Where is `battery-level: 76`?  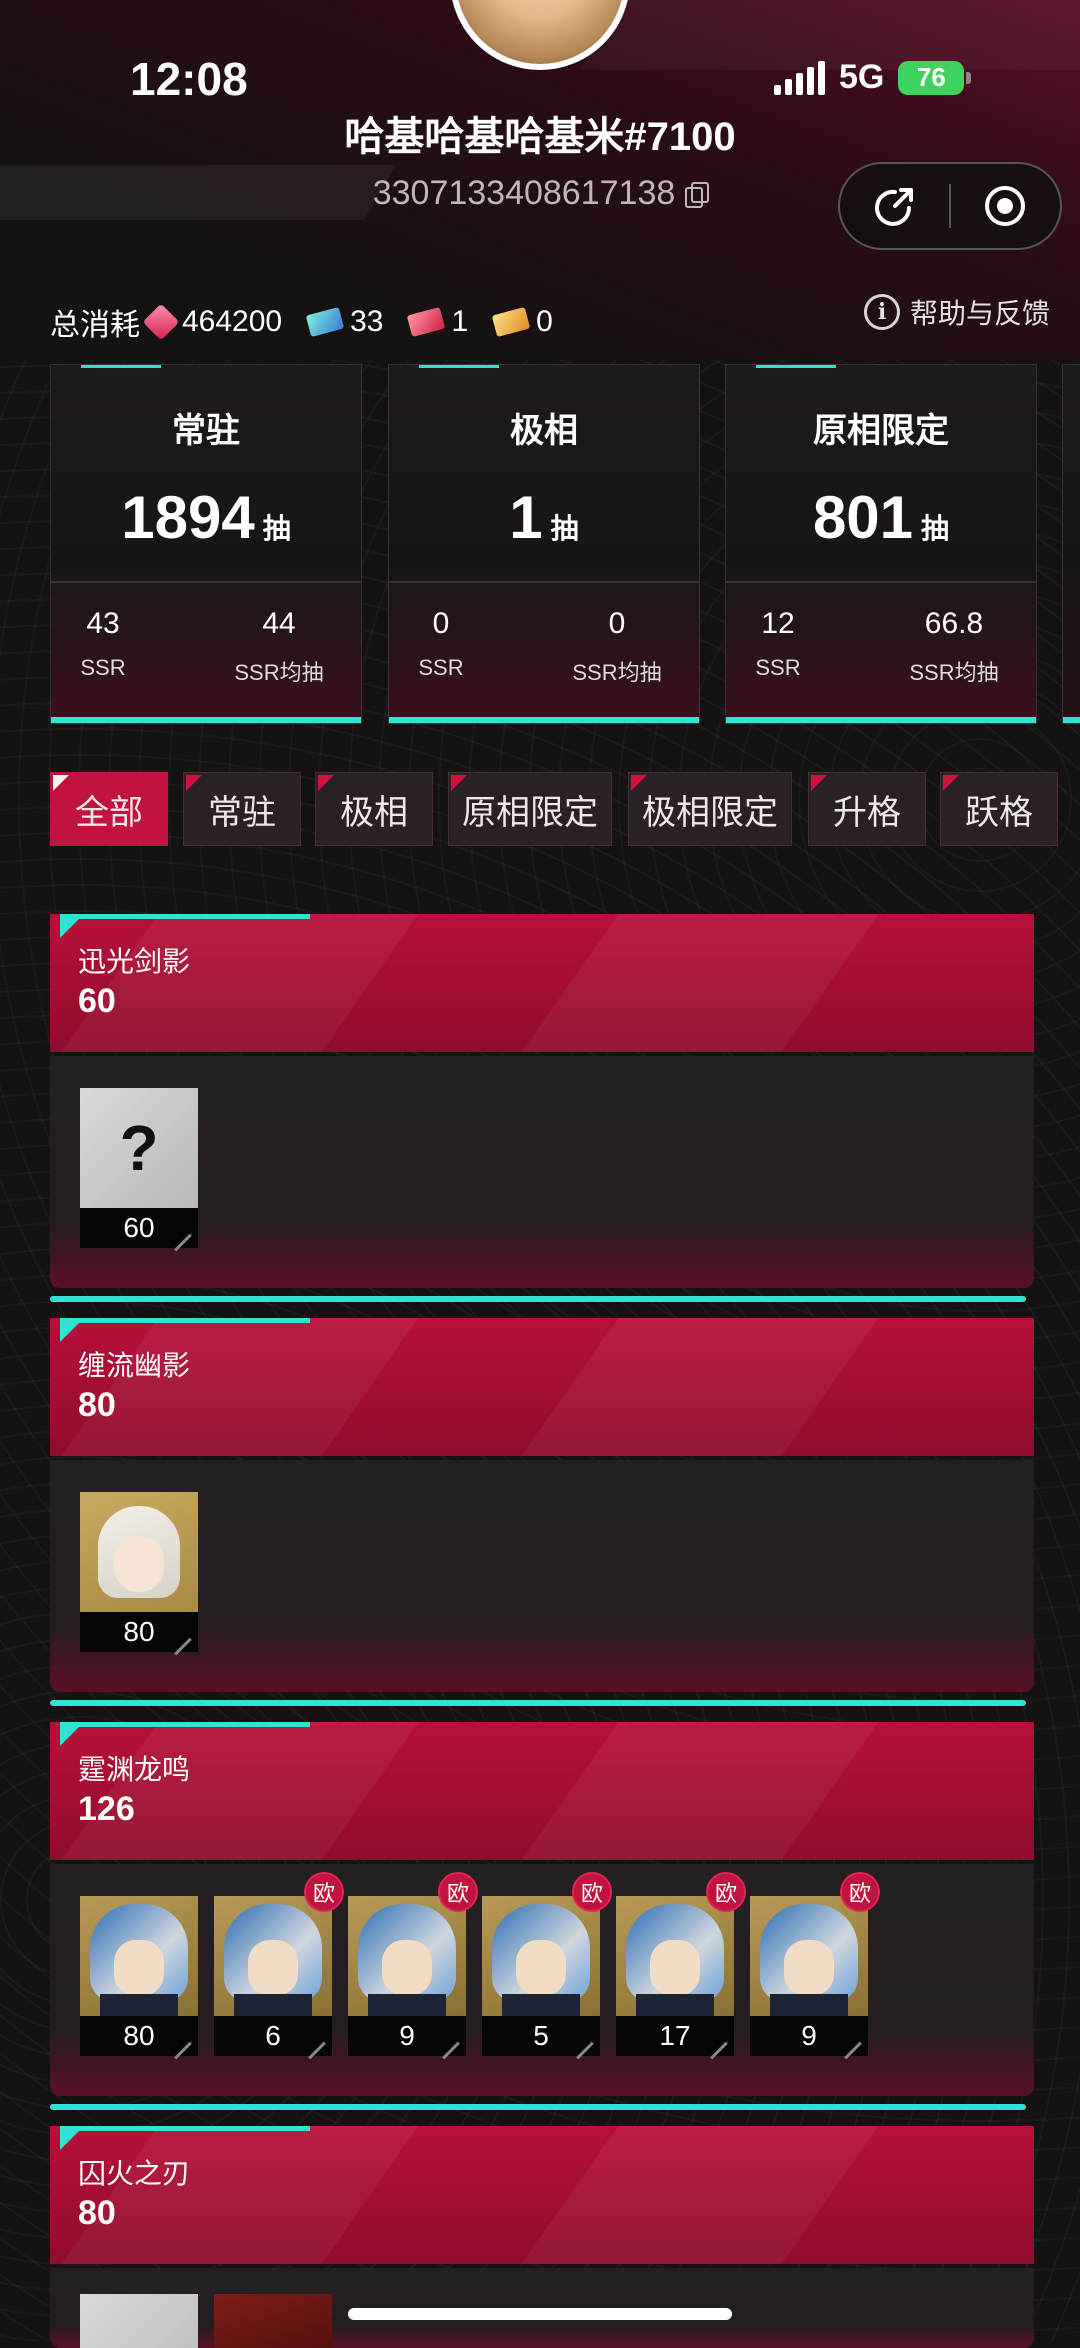
battery-level: 76 is located at coordinates (931, 77).